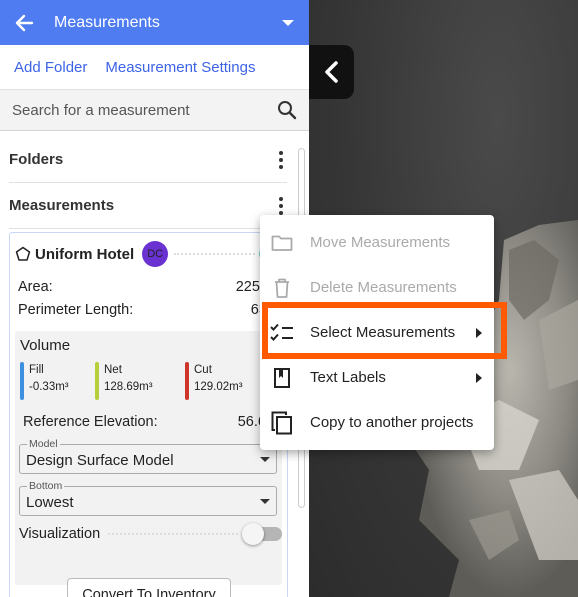  What do you see at coordinates (62, 205) in the screenshot?
I see `measurements-label: Measurements` at bounding box center [62, 205].